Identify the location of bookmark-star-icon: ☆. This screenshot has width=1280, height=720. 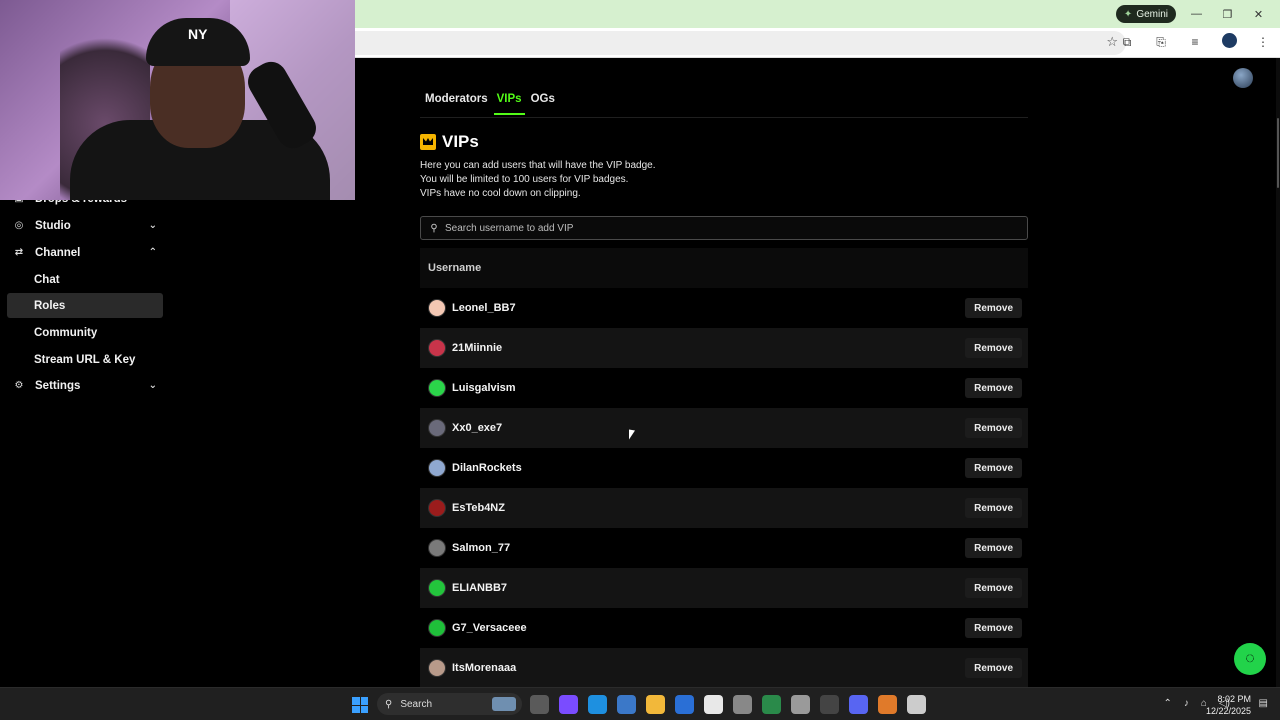
(1112, 42).